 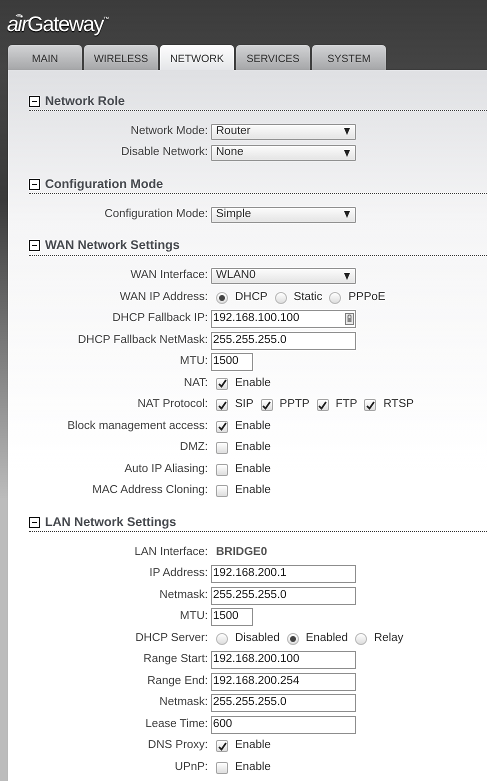 What do you see at coordinates (367, 297) in the screenshot?
I see `option-label: PPPoE` at bounding box center [367, 297].